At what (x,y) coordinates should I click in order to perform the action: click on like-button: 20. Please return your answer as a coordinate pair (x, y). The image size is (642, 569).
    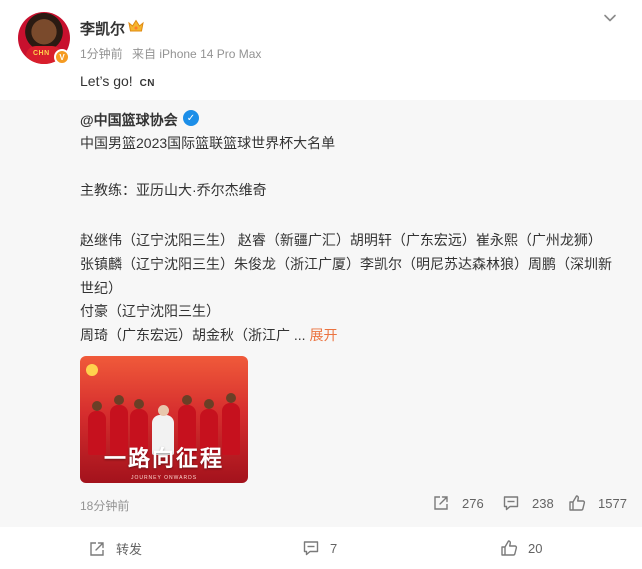
    Looking at the image, I should click on (521, 548).